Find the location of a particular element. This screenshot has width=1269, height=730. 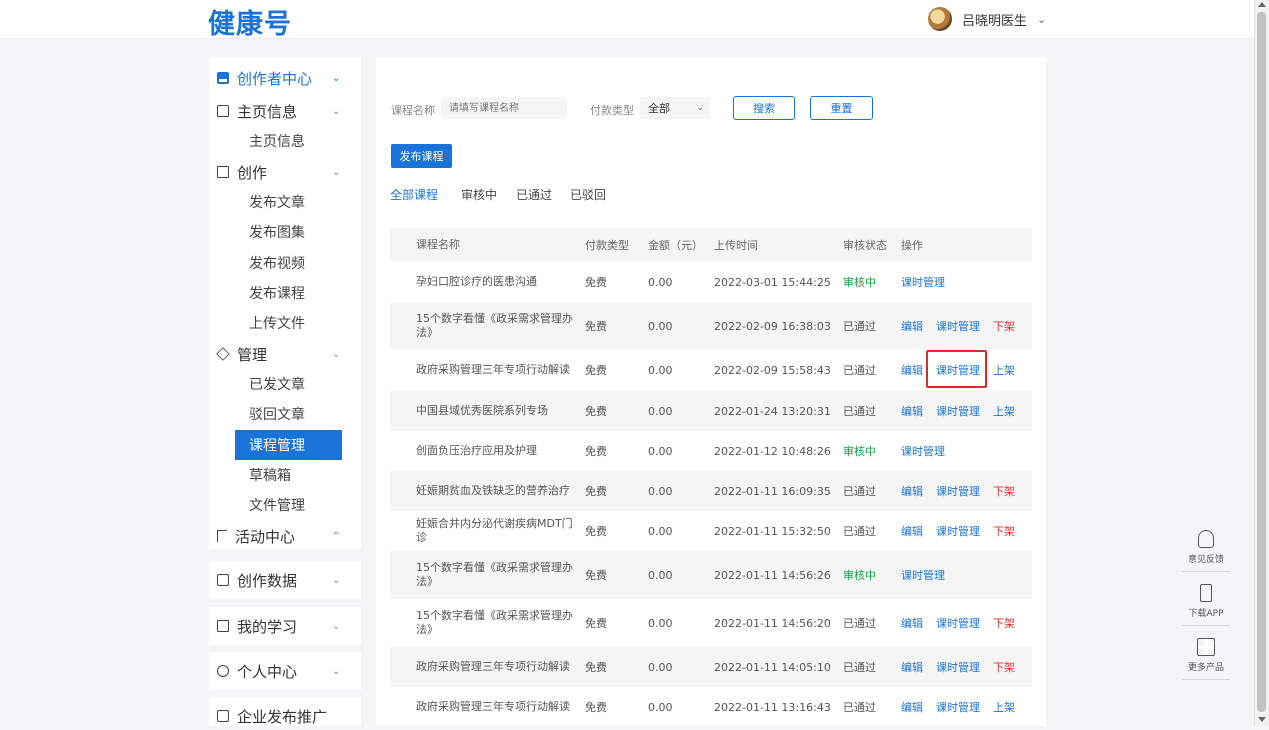

sidebar-item-file-management: 文件管理 is located at coordinates (285, 505).